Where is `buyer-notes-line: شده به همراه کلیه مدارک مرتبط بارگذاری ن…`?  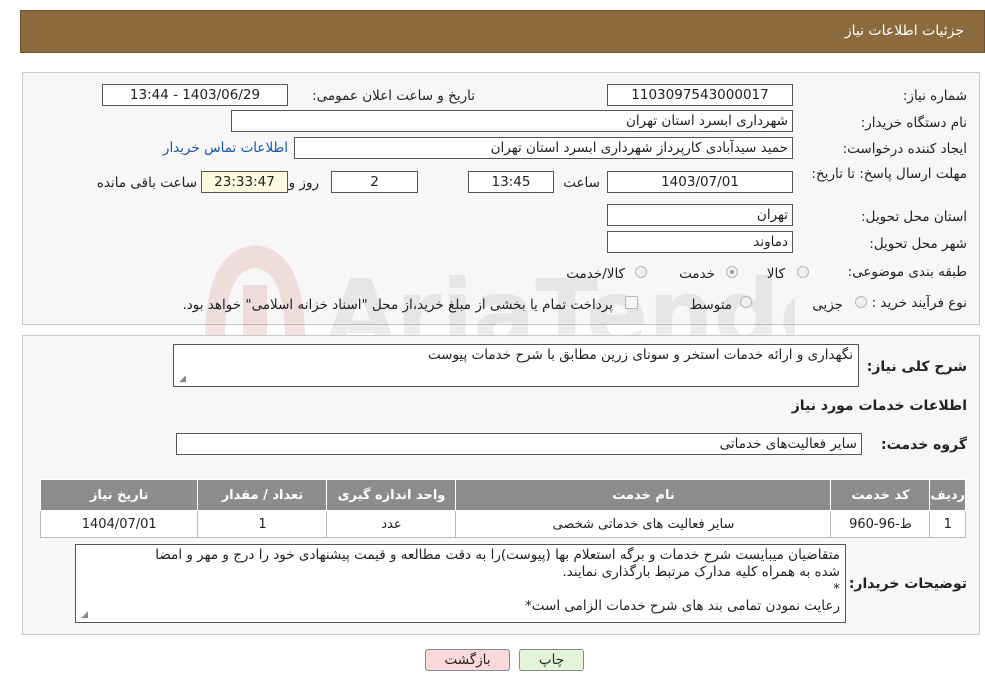
buyer-notes-line: شده به همراه کلیه مدارک مرتبط بارگذاری ن… is located at coordinates (701, 572).